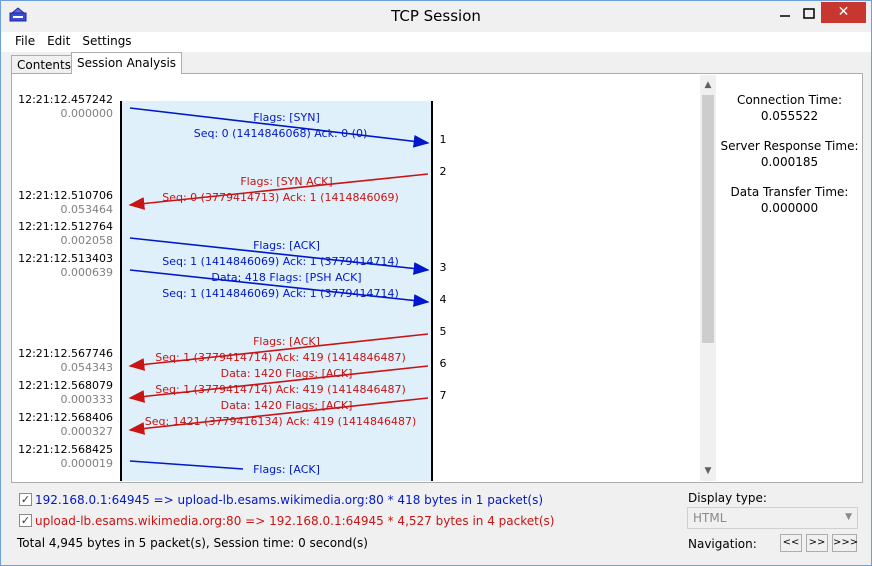 The height and width of the screenshot is (566, 872). I want to click on packet-number: 3, so click(443, 267).